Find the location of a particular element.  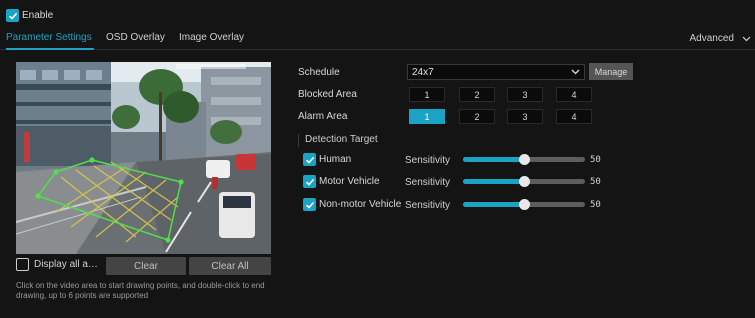

blocked-area-3-button: 3 is located at coordinates (525, 94).